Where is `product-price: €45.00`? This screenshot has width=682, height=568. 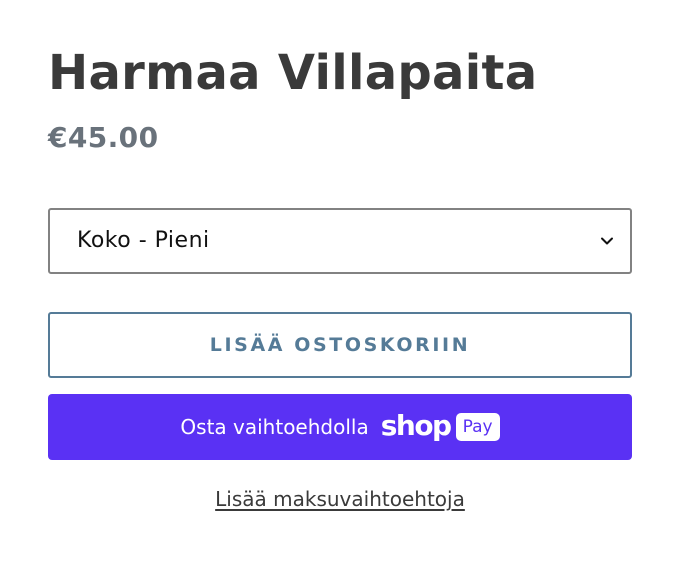
product-price: €45.00 is located at coordinates (103, 137).